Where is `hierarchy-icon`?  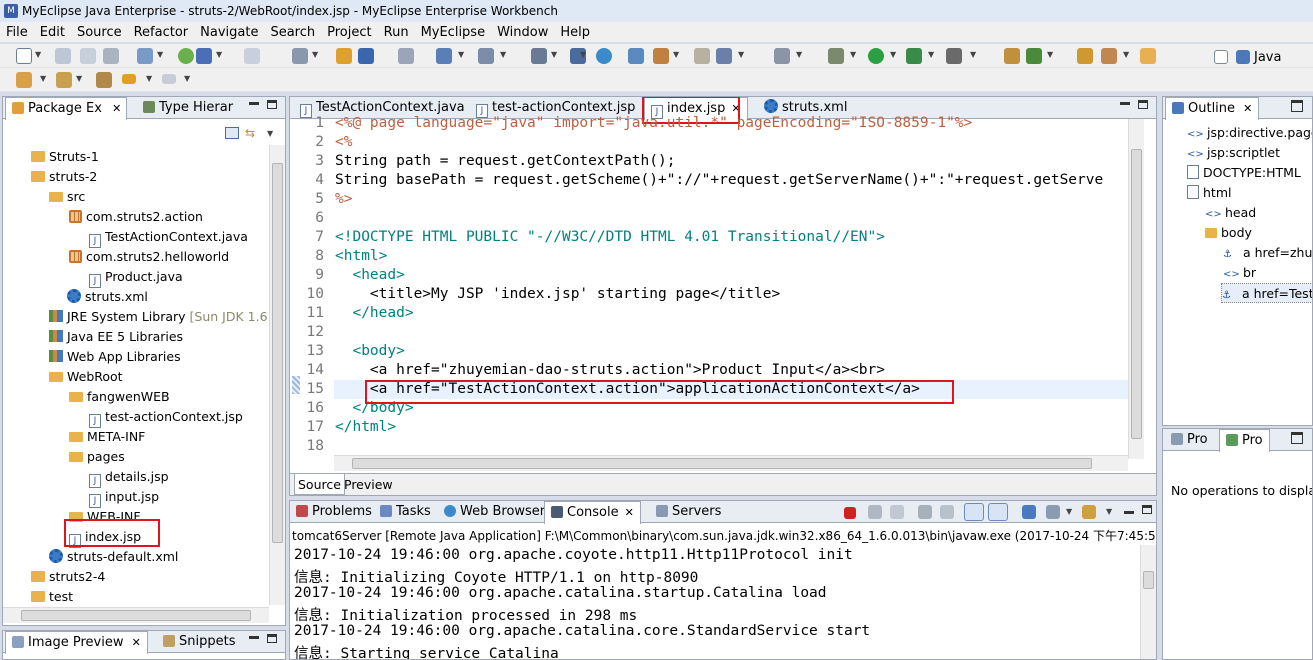 hierarchy-icon is located at coordinates (539, 56).